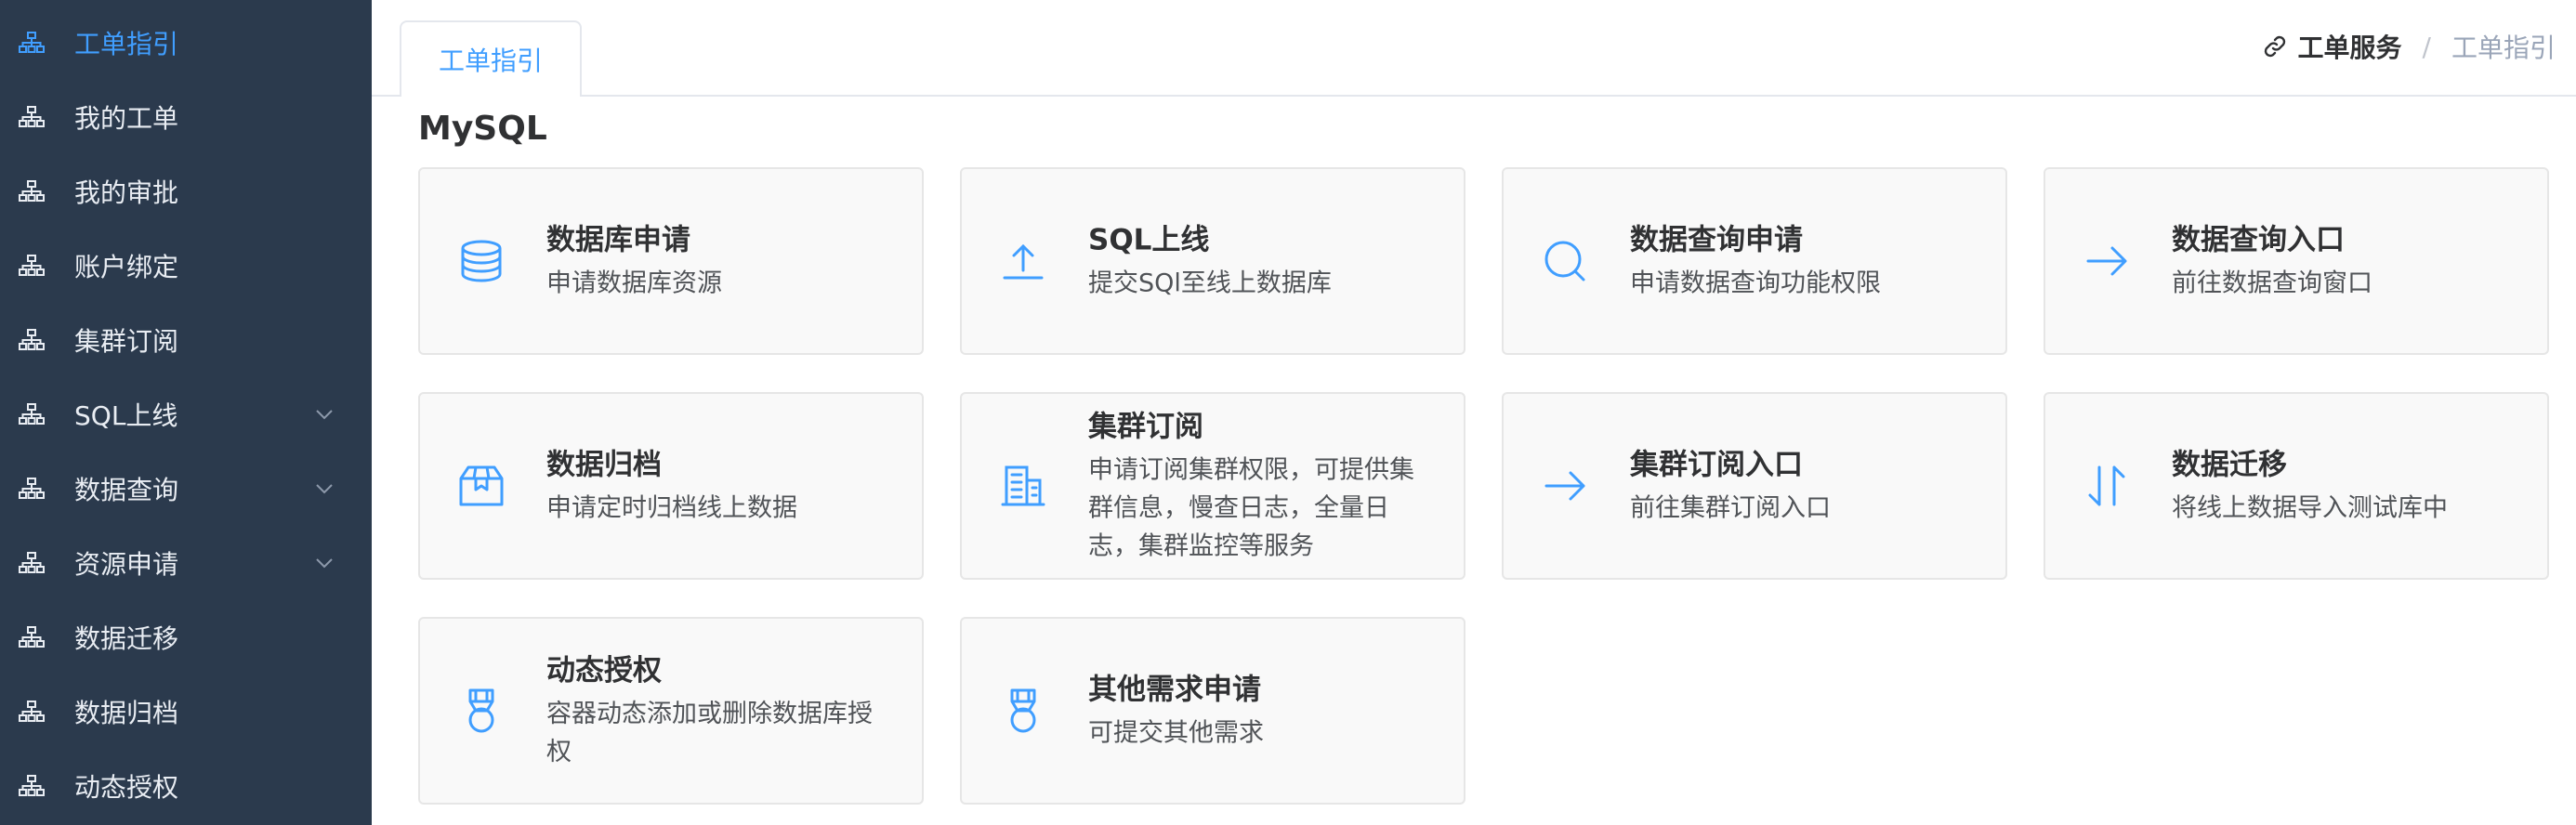 The height and width of the screenshot is (825, 2576). Describe the element at coordinates (671, 508) in the screenshot. I see `card-description: 申请定时归档线上数据` at that location.